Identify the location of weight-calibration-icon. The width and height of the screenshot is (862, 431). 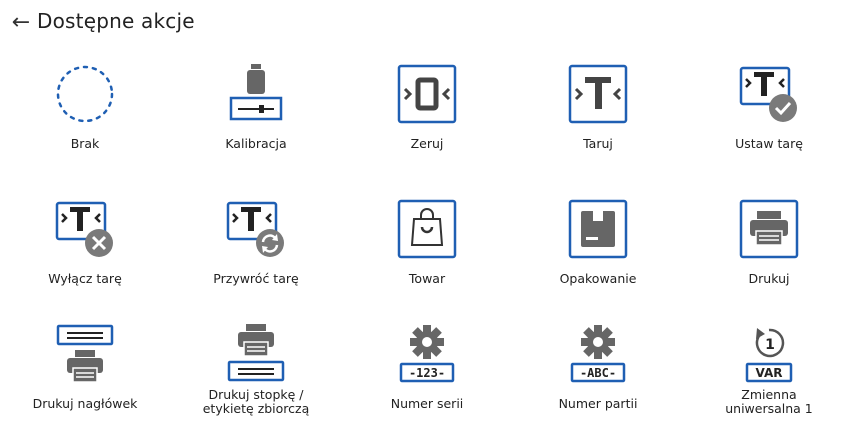
(256, 94).